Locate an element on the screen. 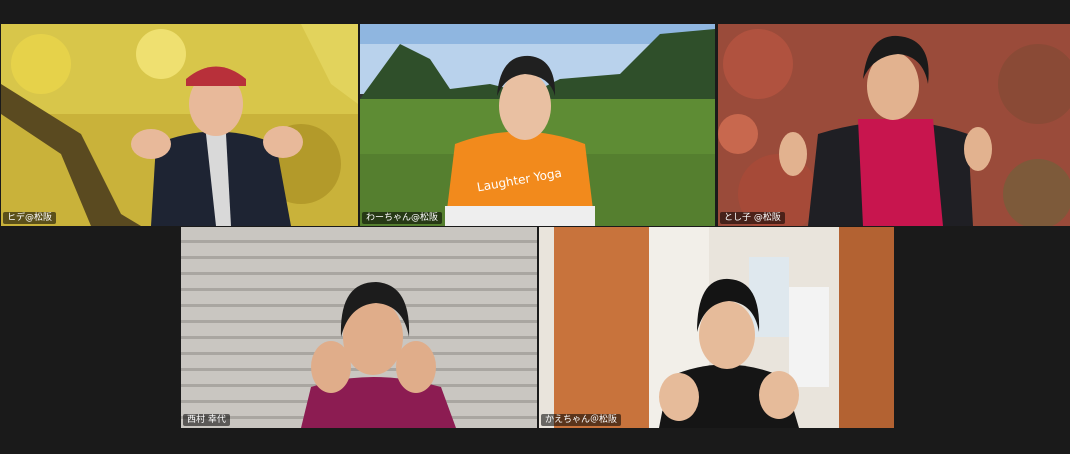 The height and width of the screenshot is (454, 1070). participant-name-tag: とし子 @松阪 is located at coordinates (752, 218).